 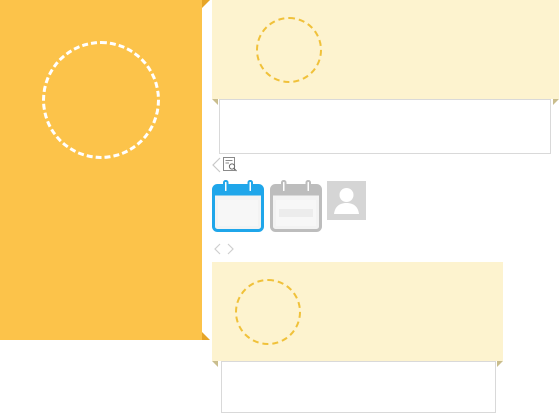 I want to click on pale-card-bottom, so click(x=357, y=314).